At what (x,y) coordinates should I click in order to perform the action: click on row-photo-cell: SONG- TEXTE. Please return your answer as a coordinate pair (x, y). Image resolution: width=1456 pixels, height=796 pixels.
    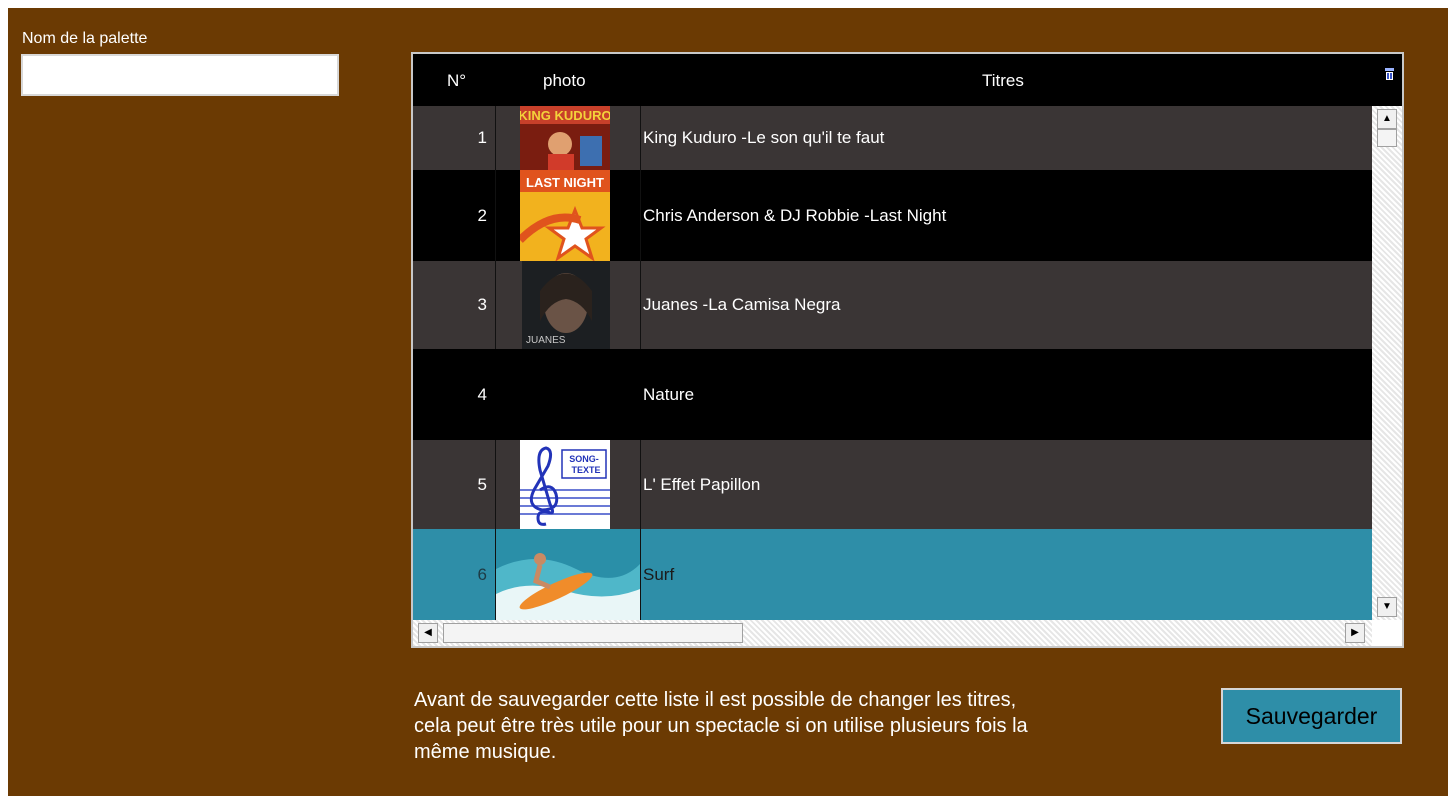
    Looking at the image, I should click on (568, 484).